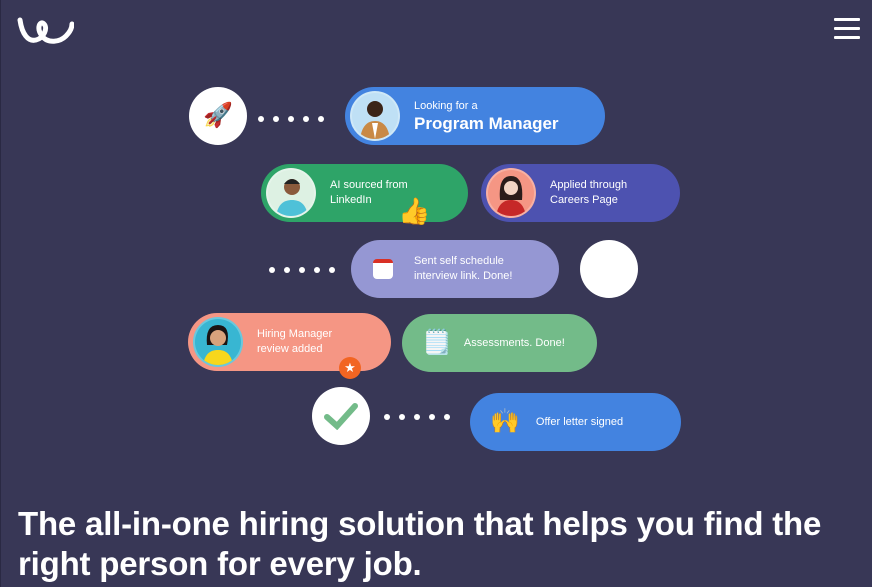 The image size is (872, 587). I want to click on calendar-icon, so click(383, 269).